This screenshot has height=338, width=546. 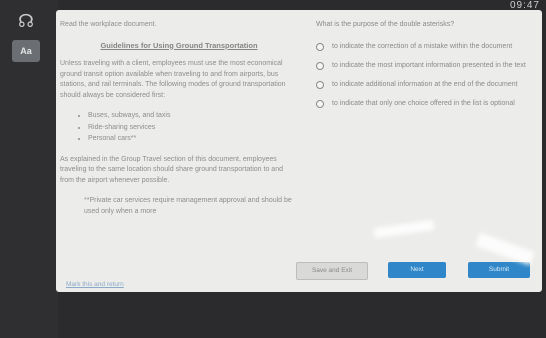 What do you see at coordinates (404, 229) in the screenshot?
I see `screen-glare` at bounding box center [404, 229].